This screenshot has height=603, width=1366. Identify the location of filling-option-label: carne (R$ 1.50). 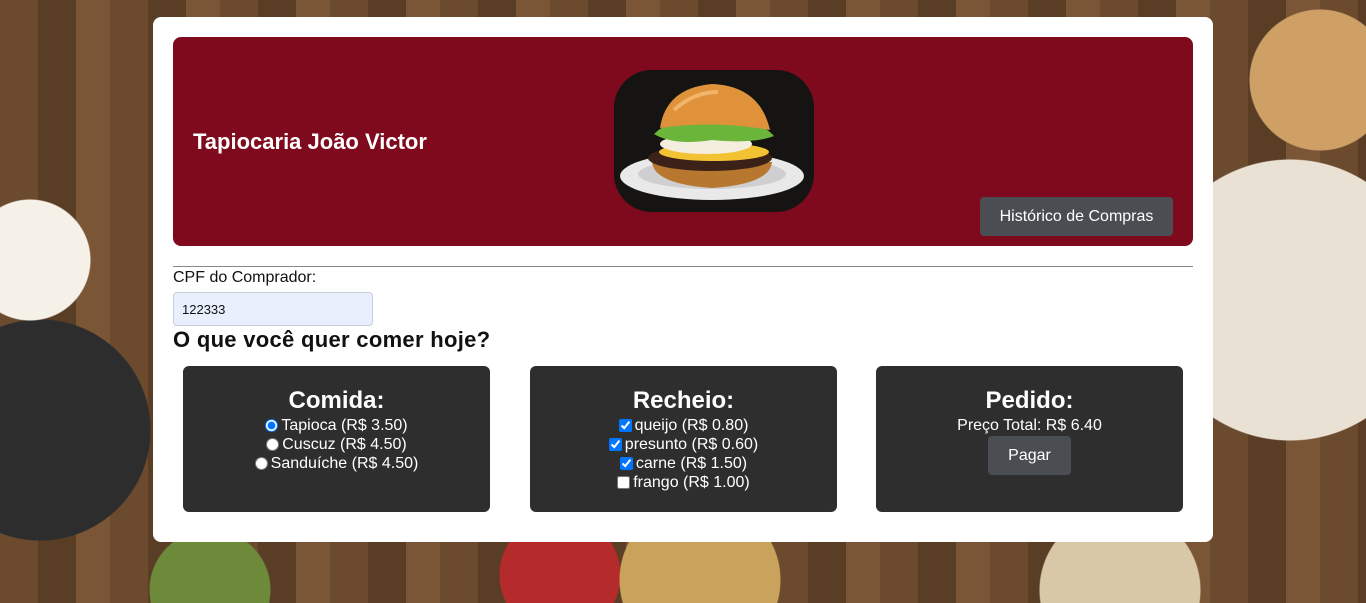
(691, 463).